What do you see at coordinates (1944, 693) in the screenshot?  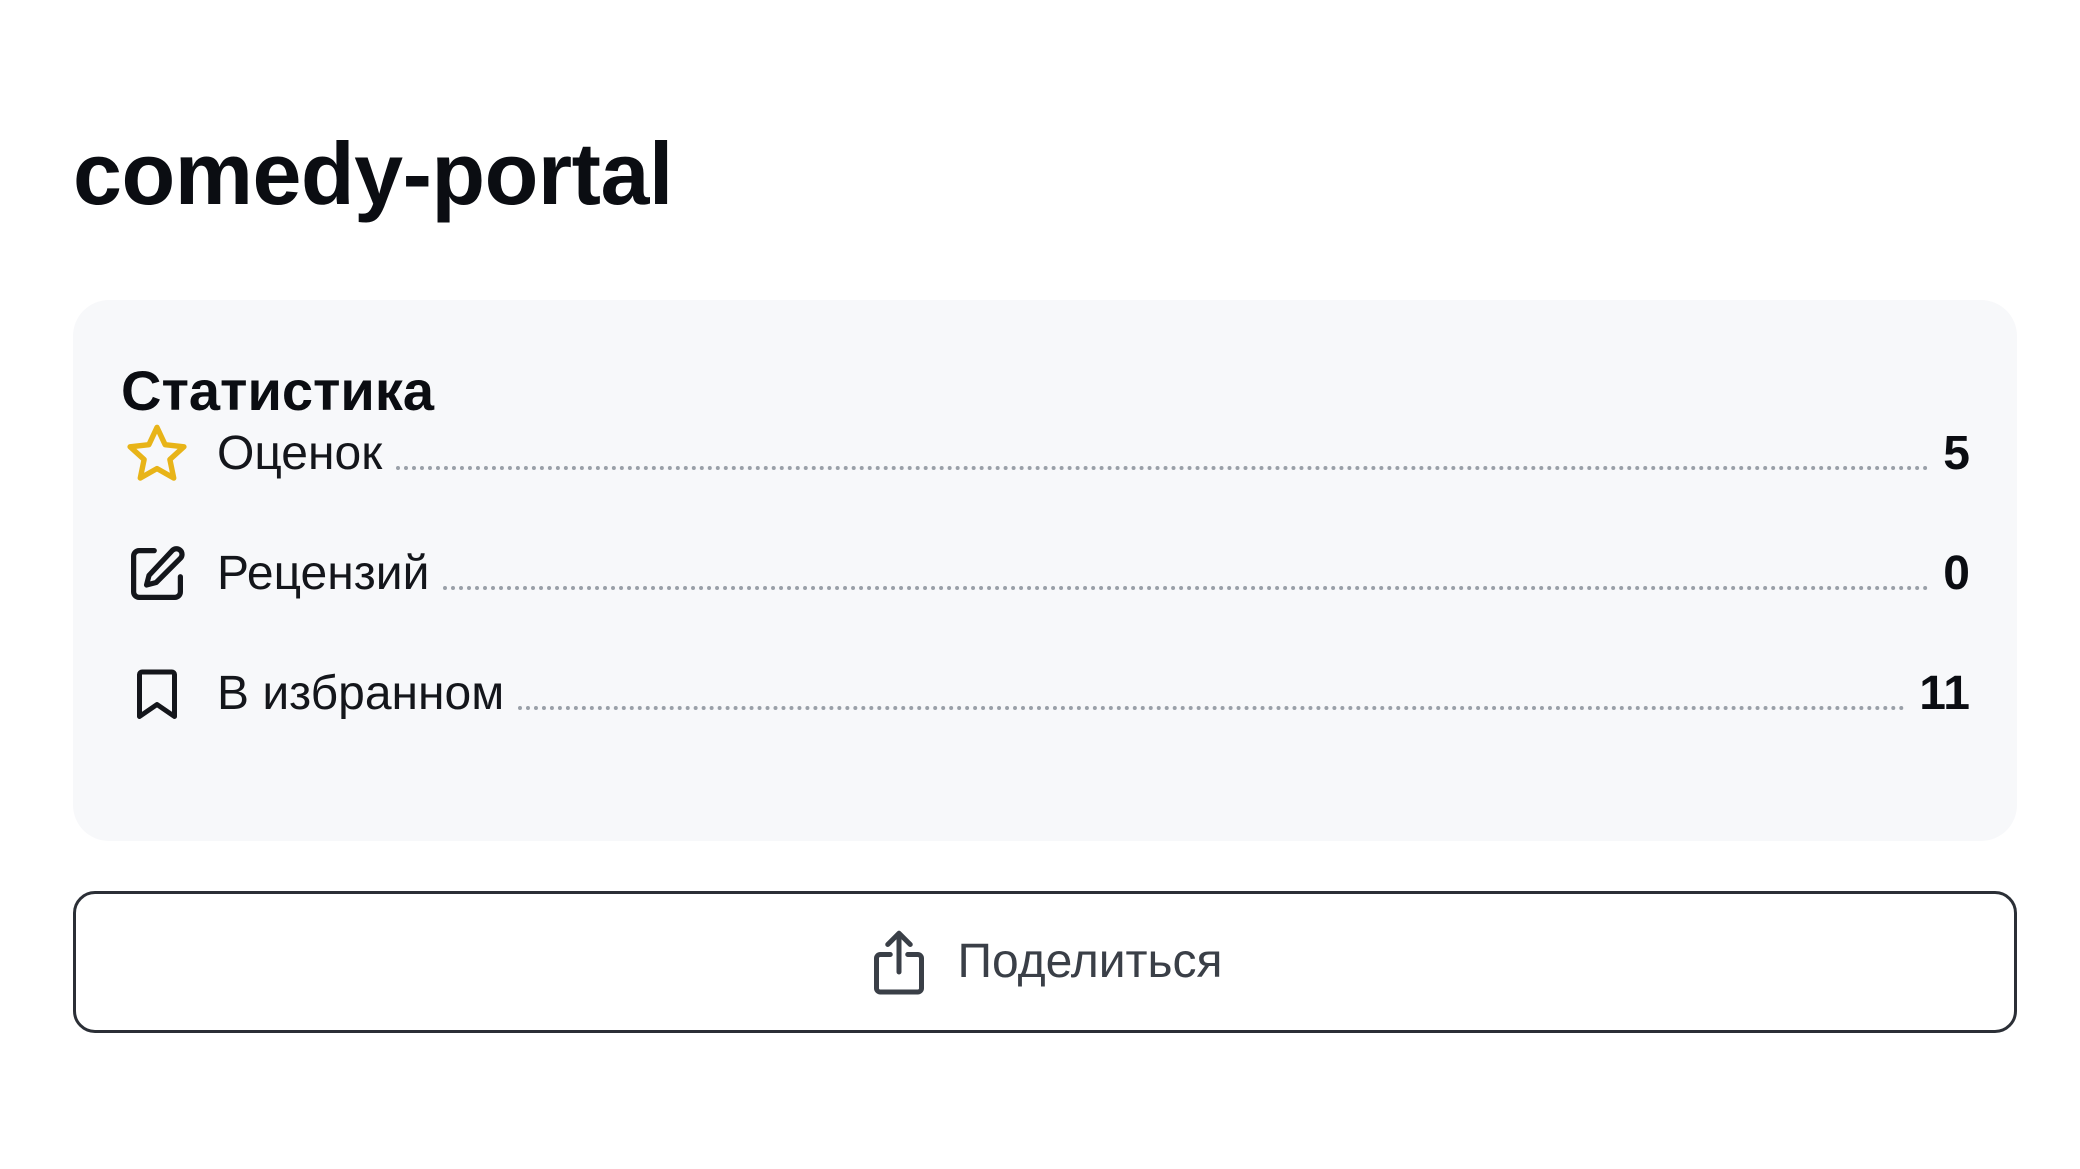 I see `stat-value-favorites: 11` at bounding box center [1944, 693].